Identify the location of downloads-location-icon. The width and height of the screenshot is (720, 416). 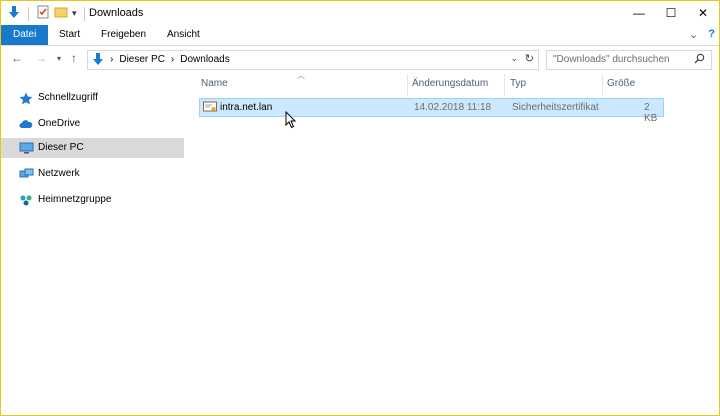
(98, 60).